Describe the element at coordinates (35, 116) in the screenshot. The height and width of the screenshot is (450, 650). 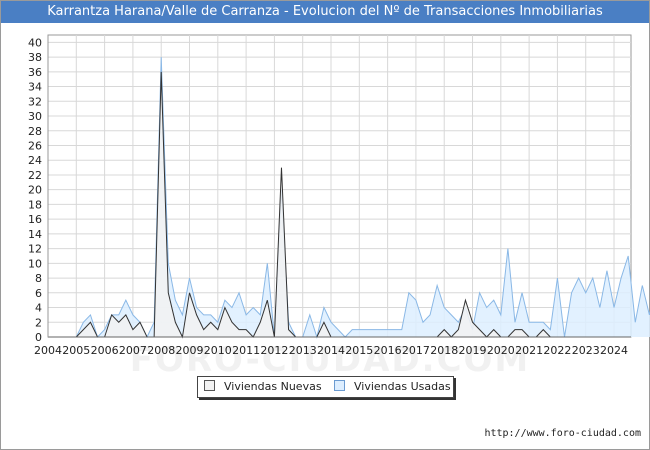
I see `y-tick-label: 30` at that location.